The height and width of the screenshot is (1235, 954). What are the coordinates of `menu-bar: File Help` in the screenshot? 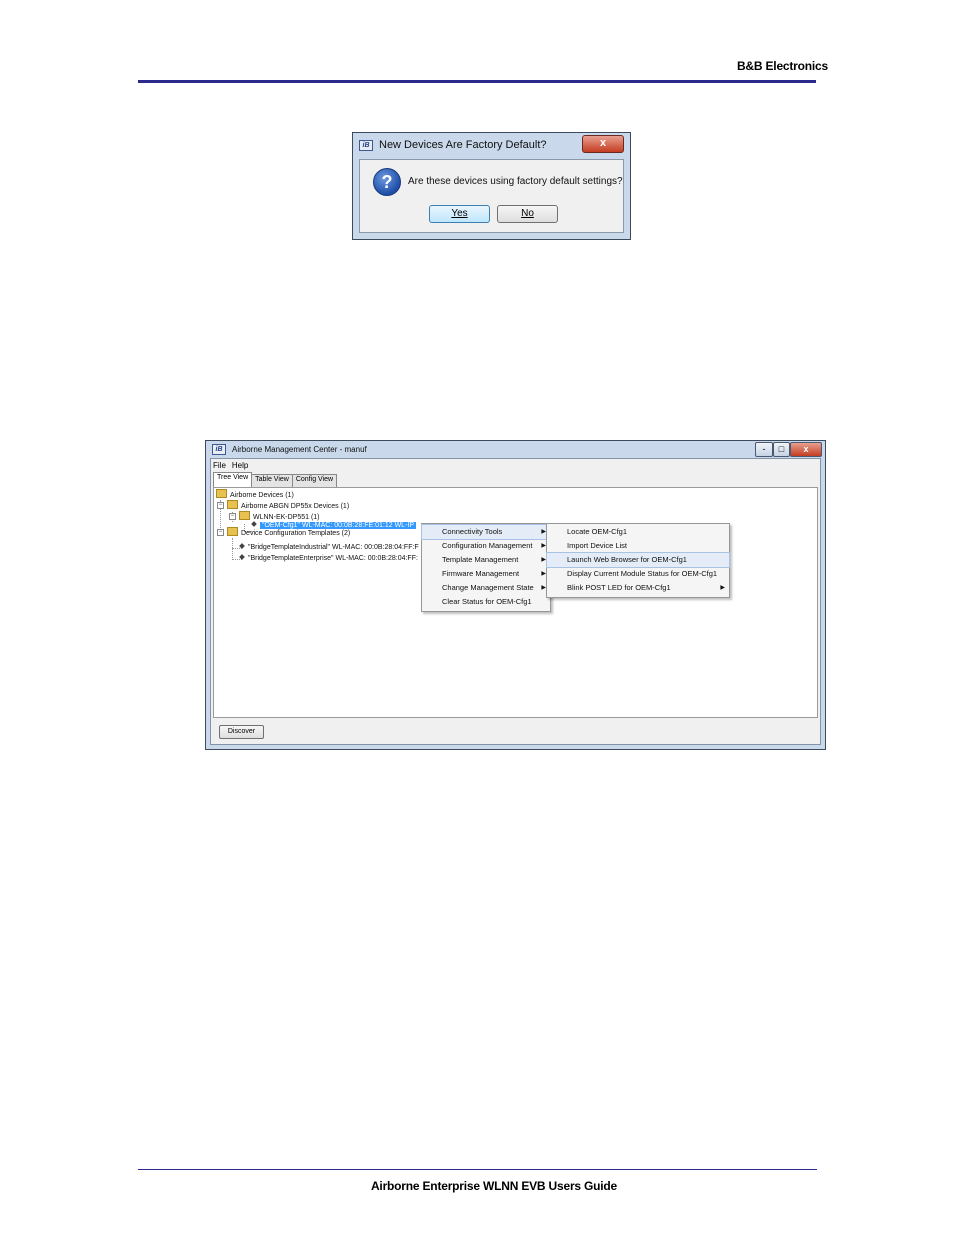 It's located at (515, 465).